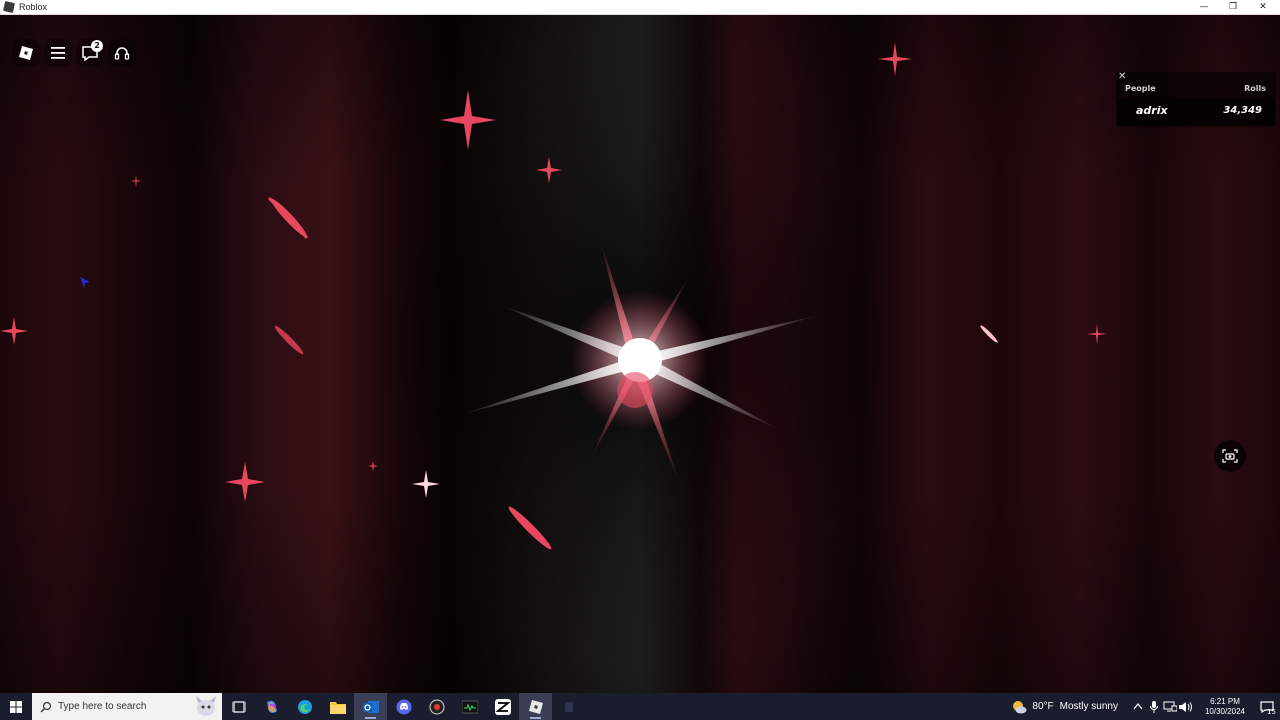 Image resolution: width=1280 pixels, height=720 pixels. I want to click on obs-recorder-icon, so click(436, 706).